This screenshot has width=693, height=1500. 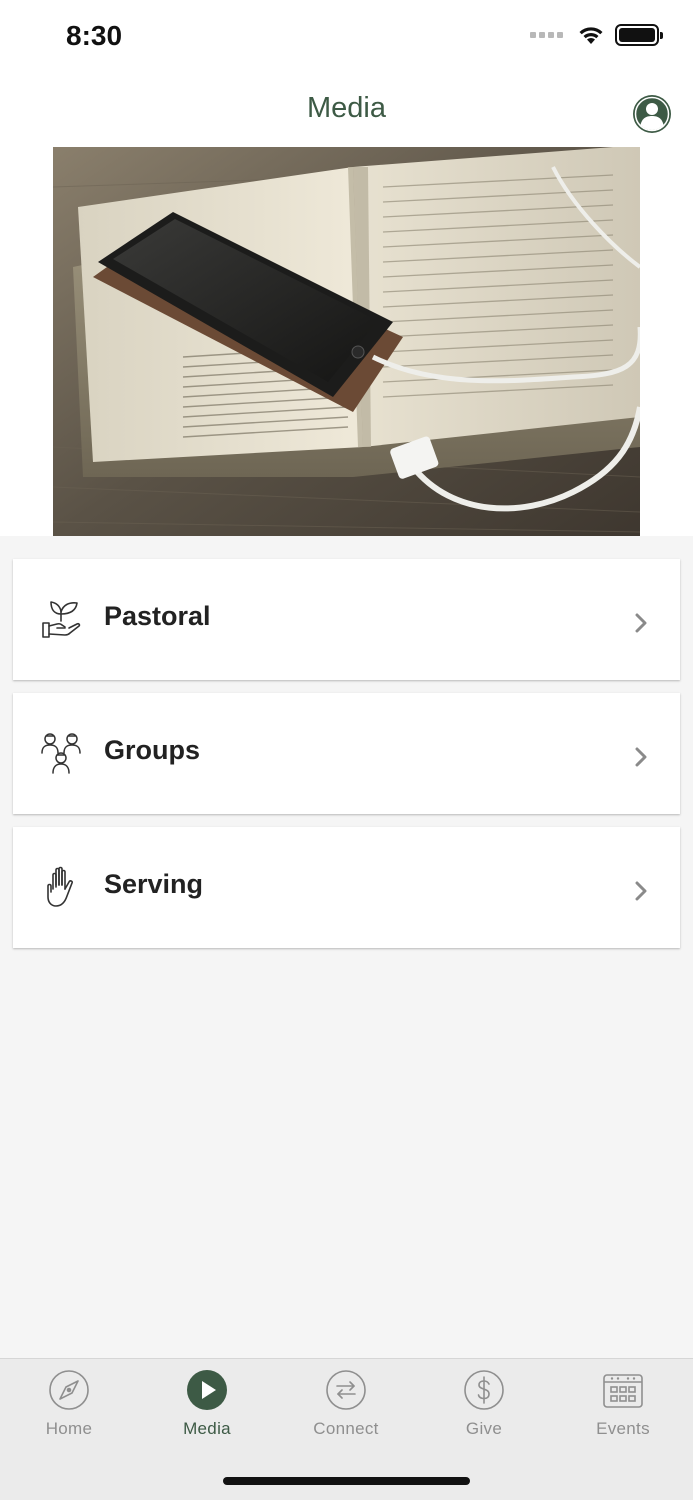 I want to click on home-indicator, so click(x=346, y=1481).